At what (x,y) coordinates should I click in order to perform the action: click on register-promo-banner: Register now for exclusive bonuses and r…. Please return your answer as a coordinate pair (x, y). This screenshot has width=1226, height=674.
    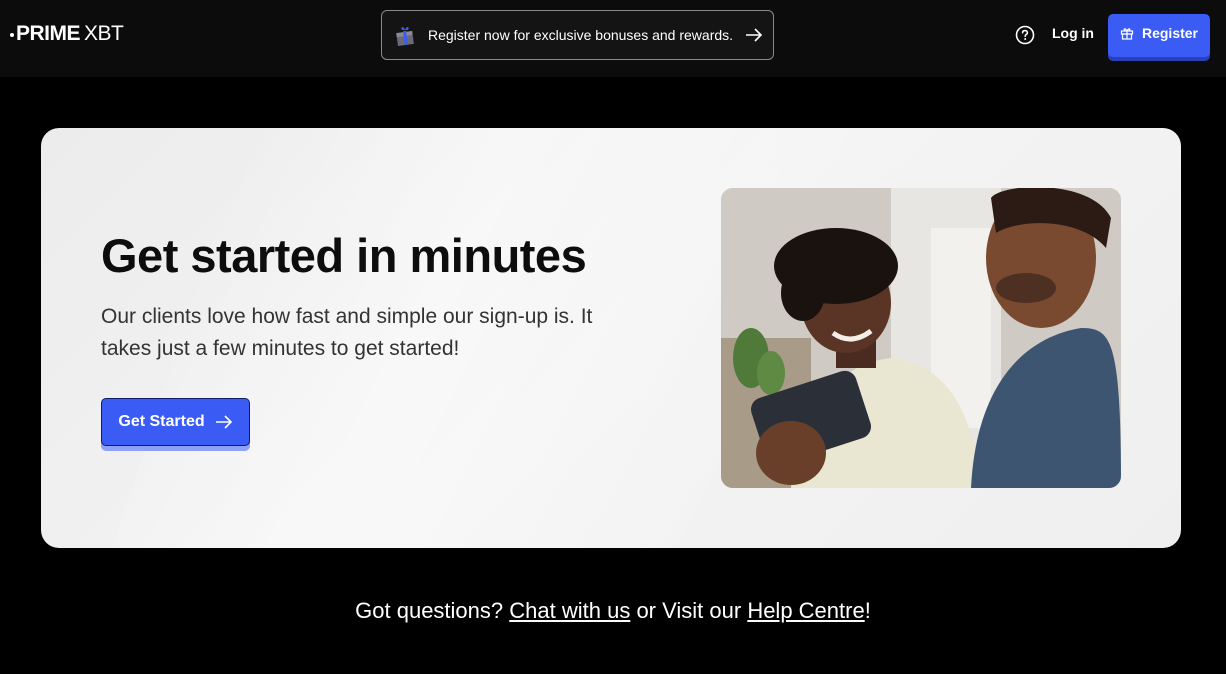
    Looking at the image, I should click on (577, 35).